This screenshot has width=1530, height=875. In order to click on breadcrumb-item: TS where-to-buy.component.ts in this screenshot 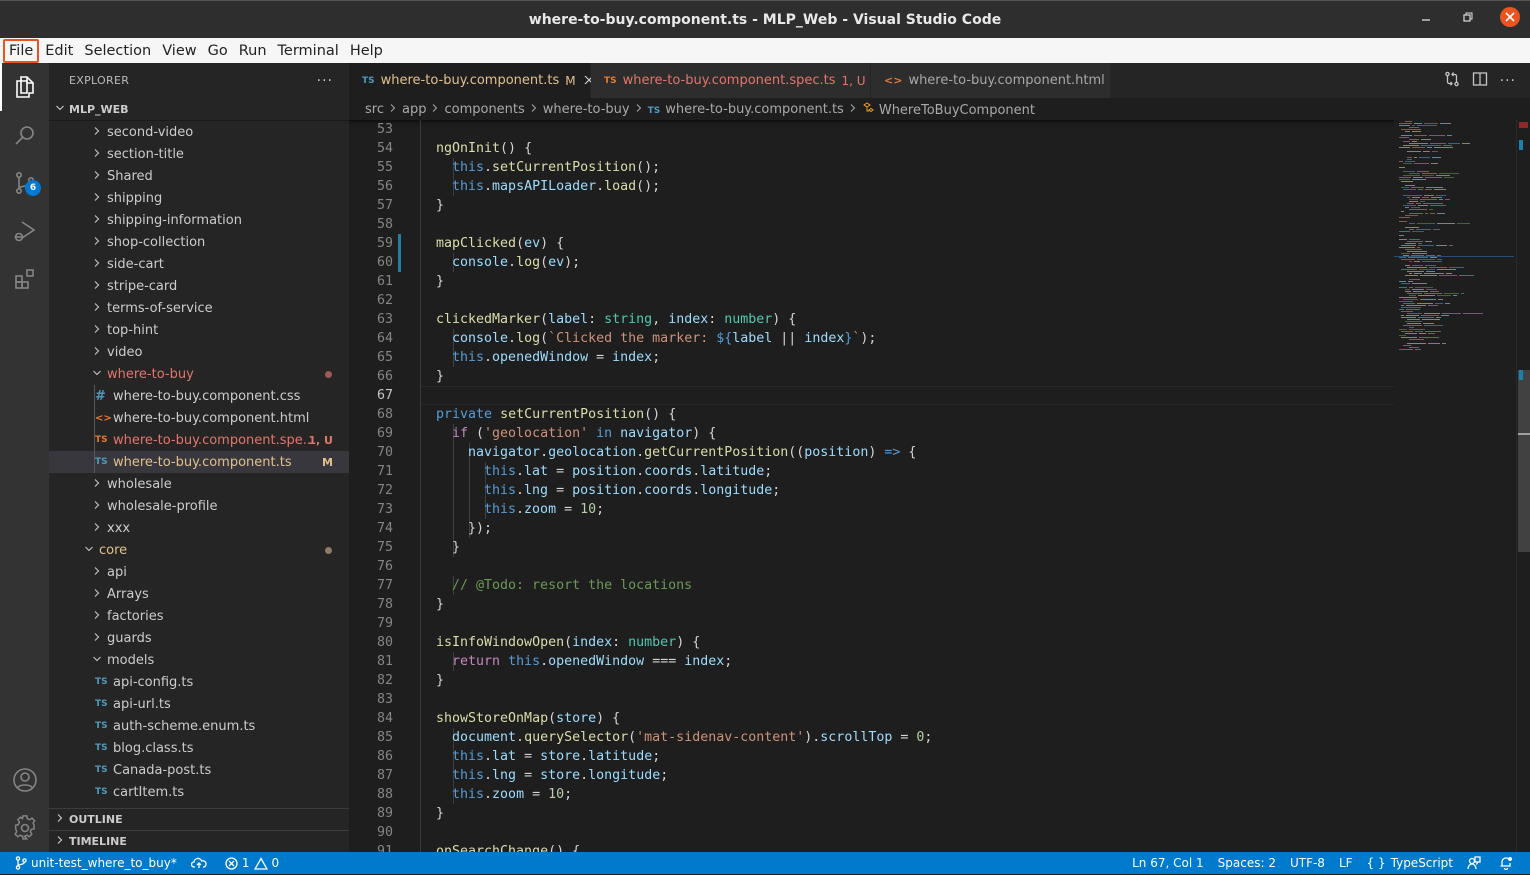, I will do `click(746, 109)`.